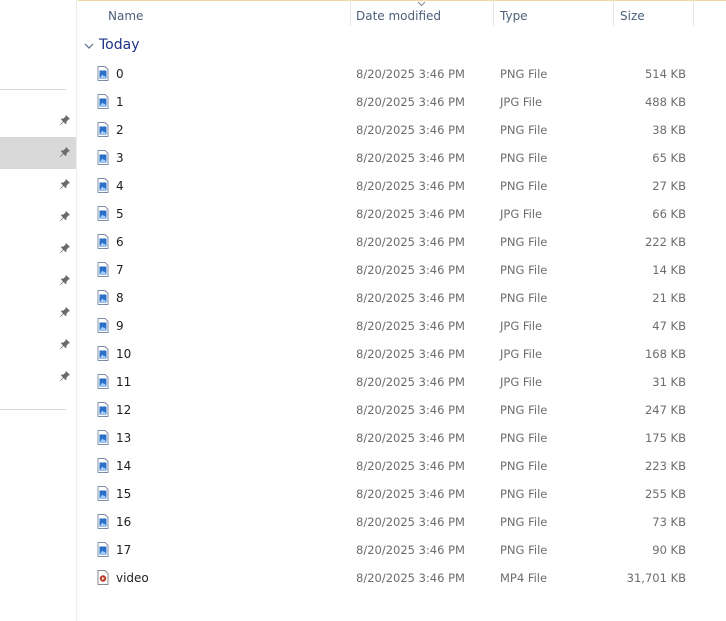 This screenshot has height=621, width=726. Describe the element at coordinates (669, 214) in the screenshot. I see `file-size: 66 KB` at that location.